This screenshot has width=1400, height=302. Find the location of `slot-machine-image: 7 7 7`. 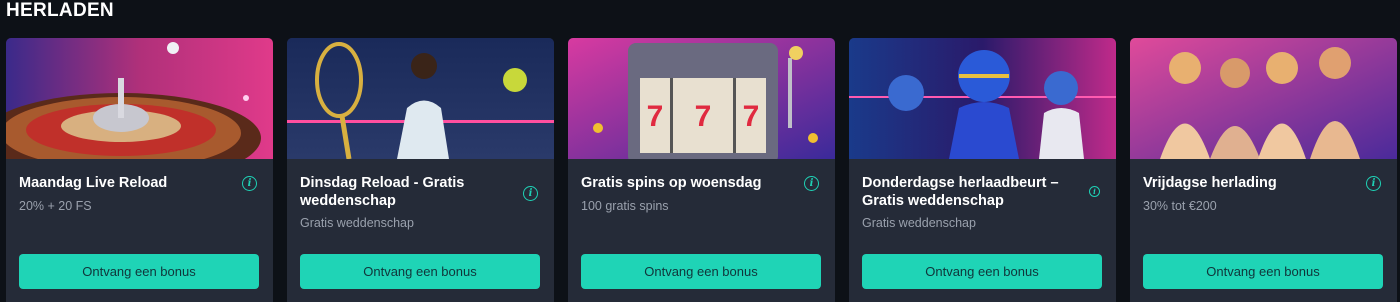

slot-machine-image: 7 7 7 is located at coordinates (701, 98).